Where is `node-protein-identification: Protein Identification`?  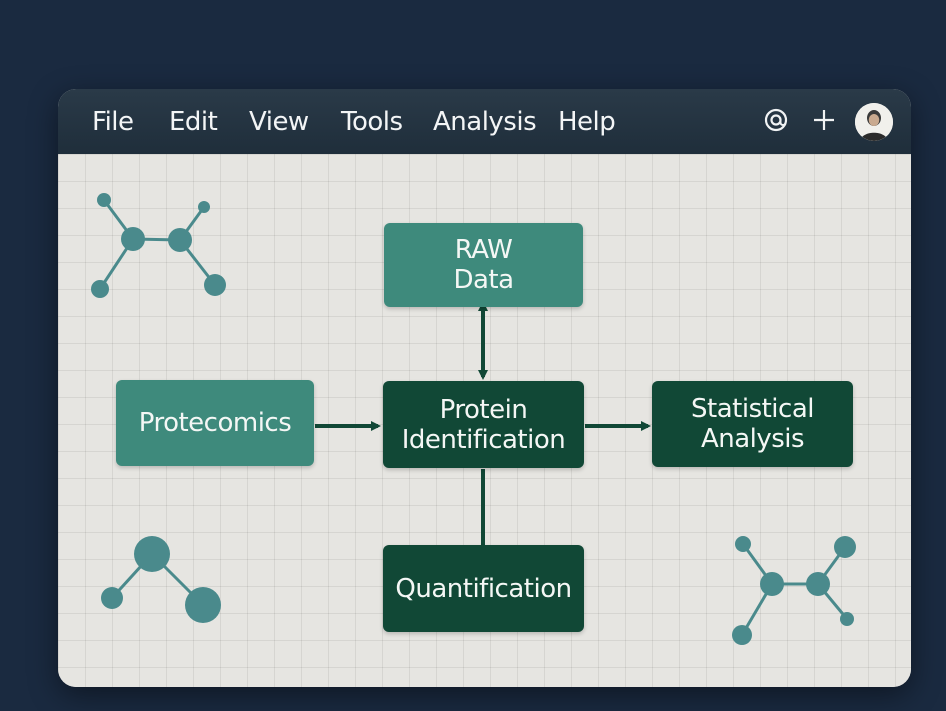 node-protein-identification: Protein Identification is located at coordinates (483, 424).